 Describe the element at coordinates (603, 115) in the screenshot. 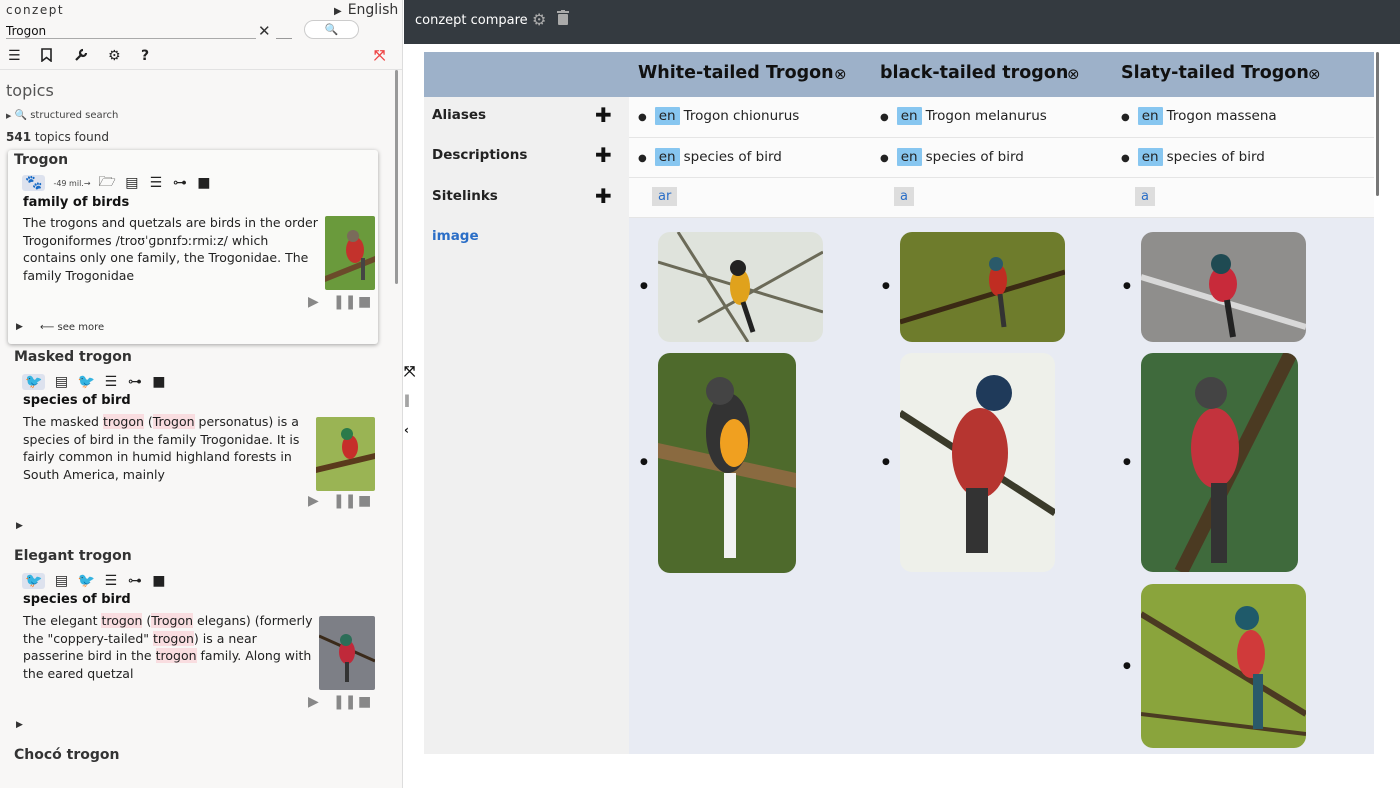

I see `add-aliases-icon: ✚` at that location.